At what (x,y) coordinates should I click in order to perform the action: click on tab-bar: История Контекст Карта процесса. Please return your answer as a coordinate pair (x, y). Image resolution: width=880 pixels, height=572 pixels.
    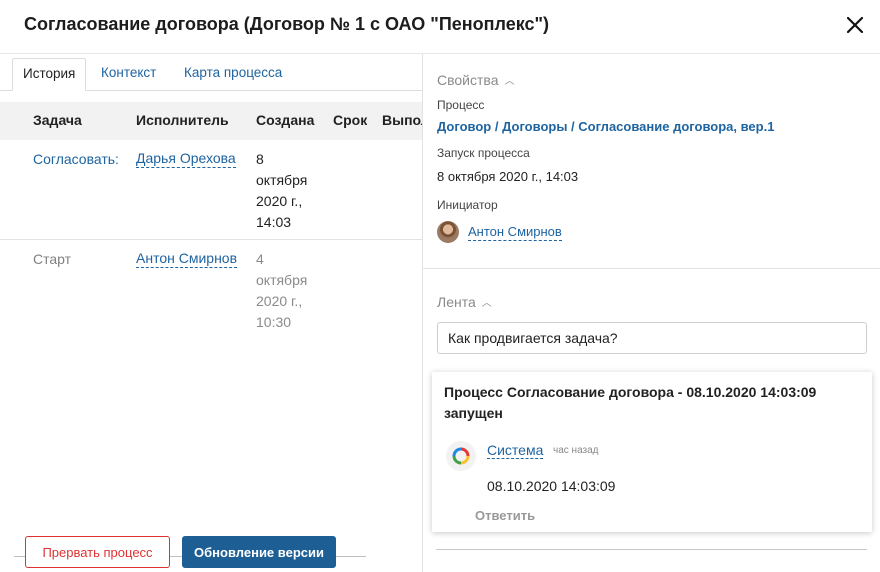
    Looking at the image, I should click on (211, 74).